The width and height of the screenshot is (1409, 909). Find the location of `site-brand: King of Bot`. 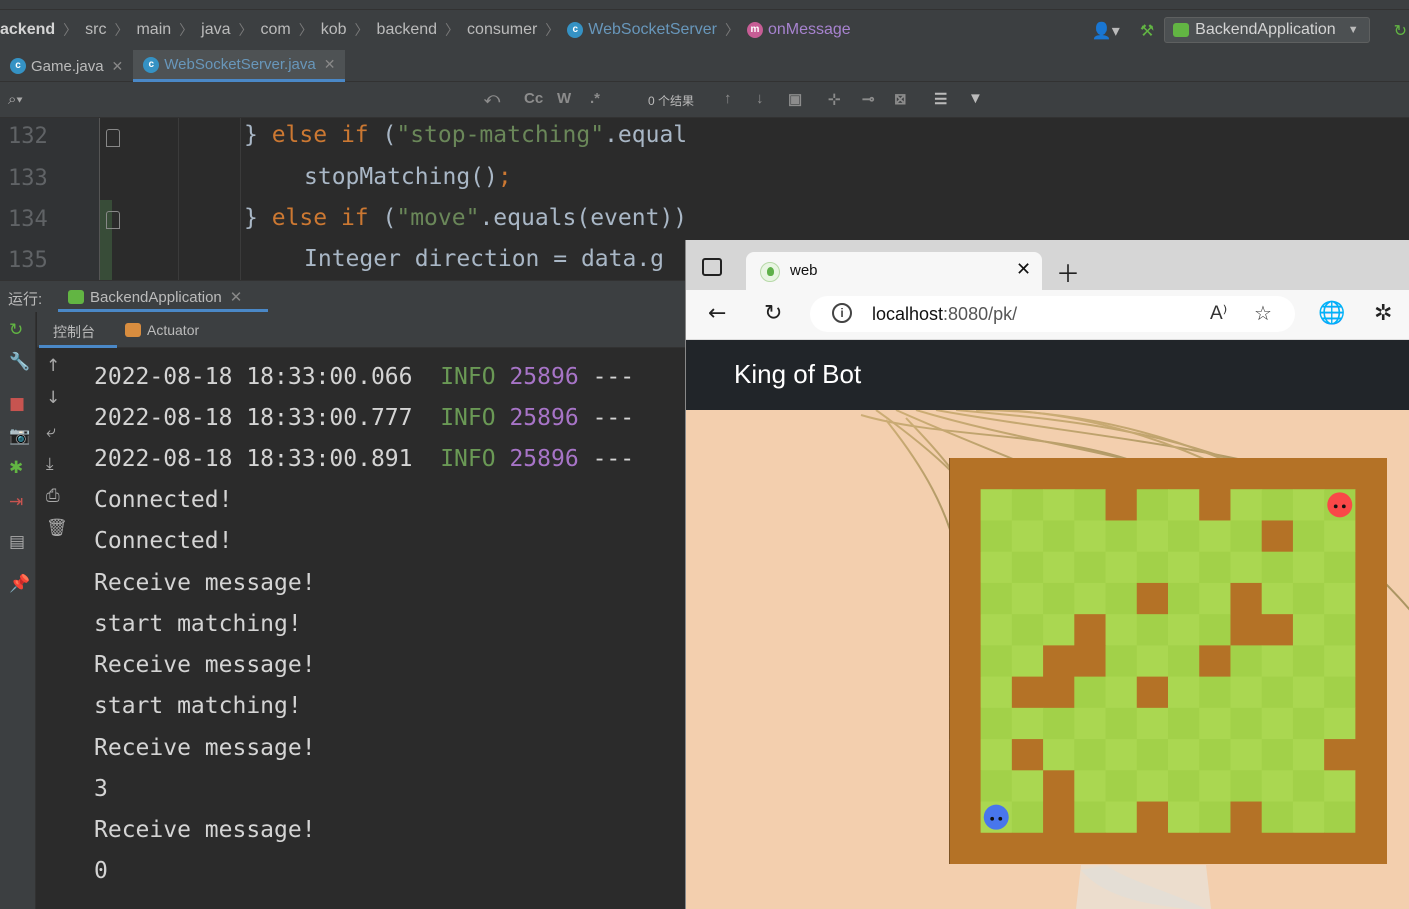

site-brand: King of Bot is located at coordinates (797, 374).